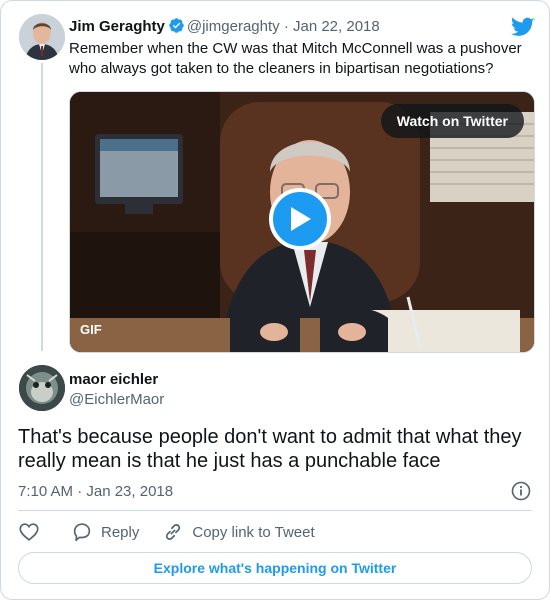 The image size is (550, 600). I want to click on quoted-author-name: Jim Geraghty, so click(117, 26).